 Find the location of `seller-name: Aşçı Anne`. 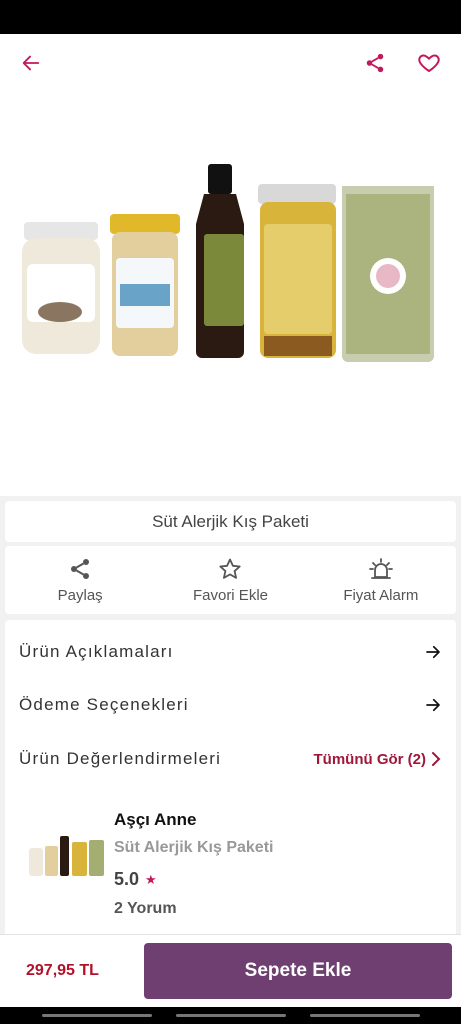

seller-name: Aşçı Anne is located at coordinates (155, 819).